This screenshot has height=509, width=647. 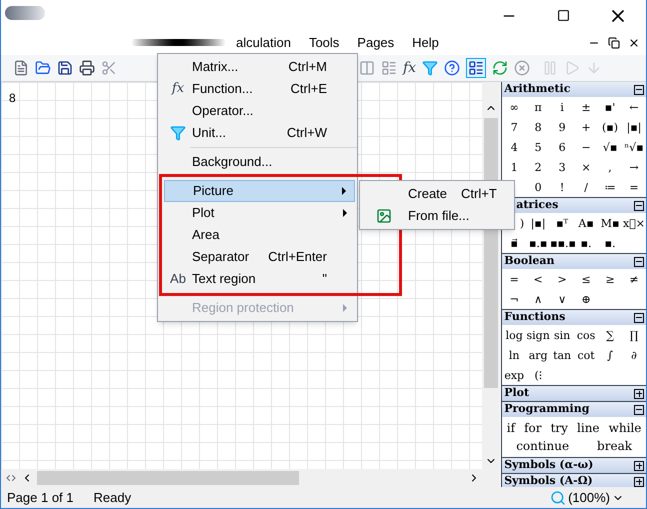 What do you see at coordinates (562, 299) in the screenshot?
I see `palette-symbol: ∨` at bounding box center [562, 299].